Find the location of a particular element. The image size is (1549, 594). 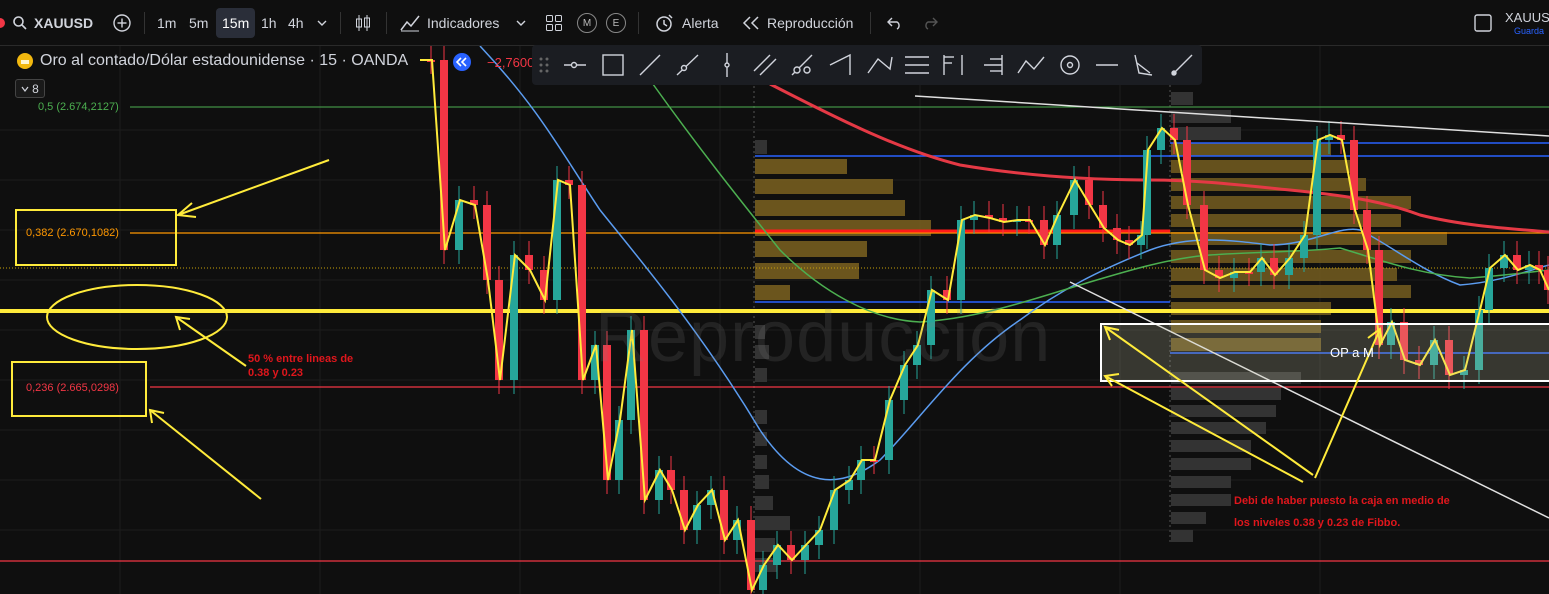

interval-label: 5m is located at coordinates (199, 23).